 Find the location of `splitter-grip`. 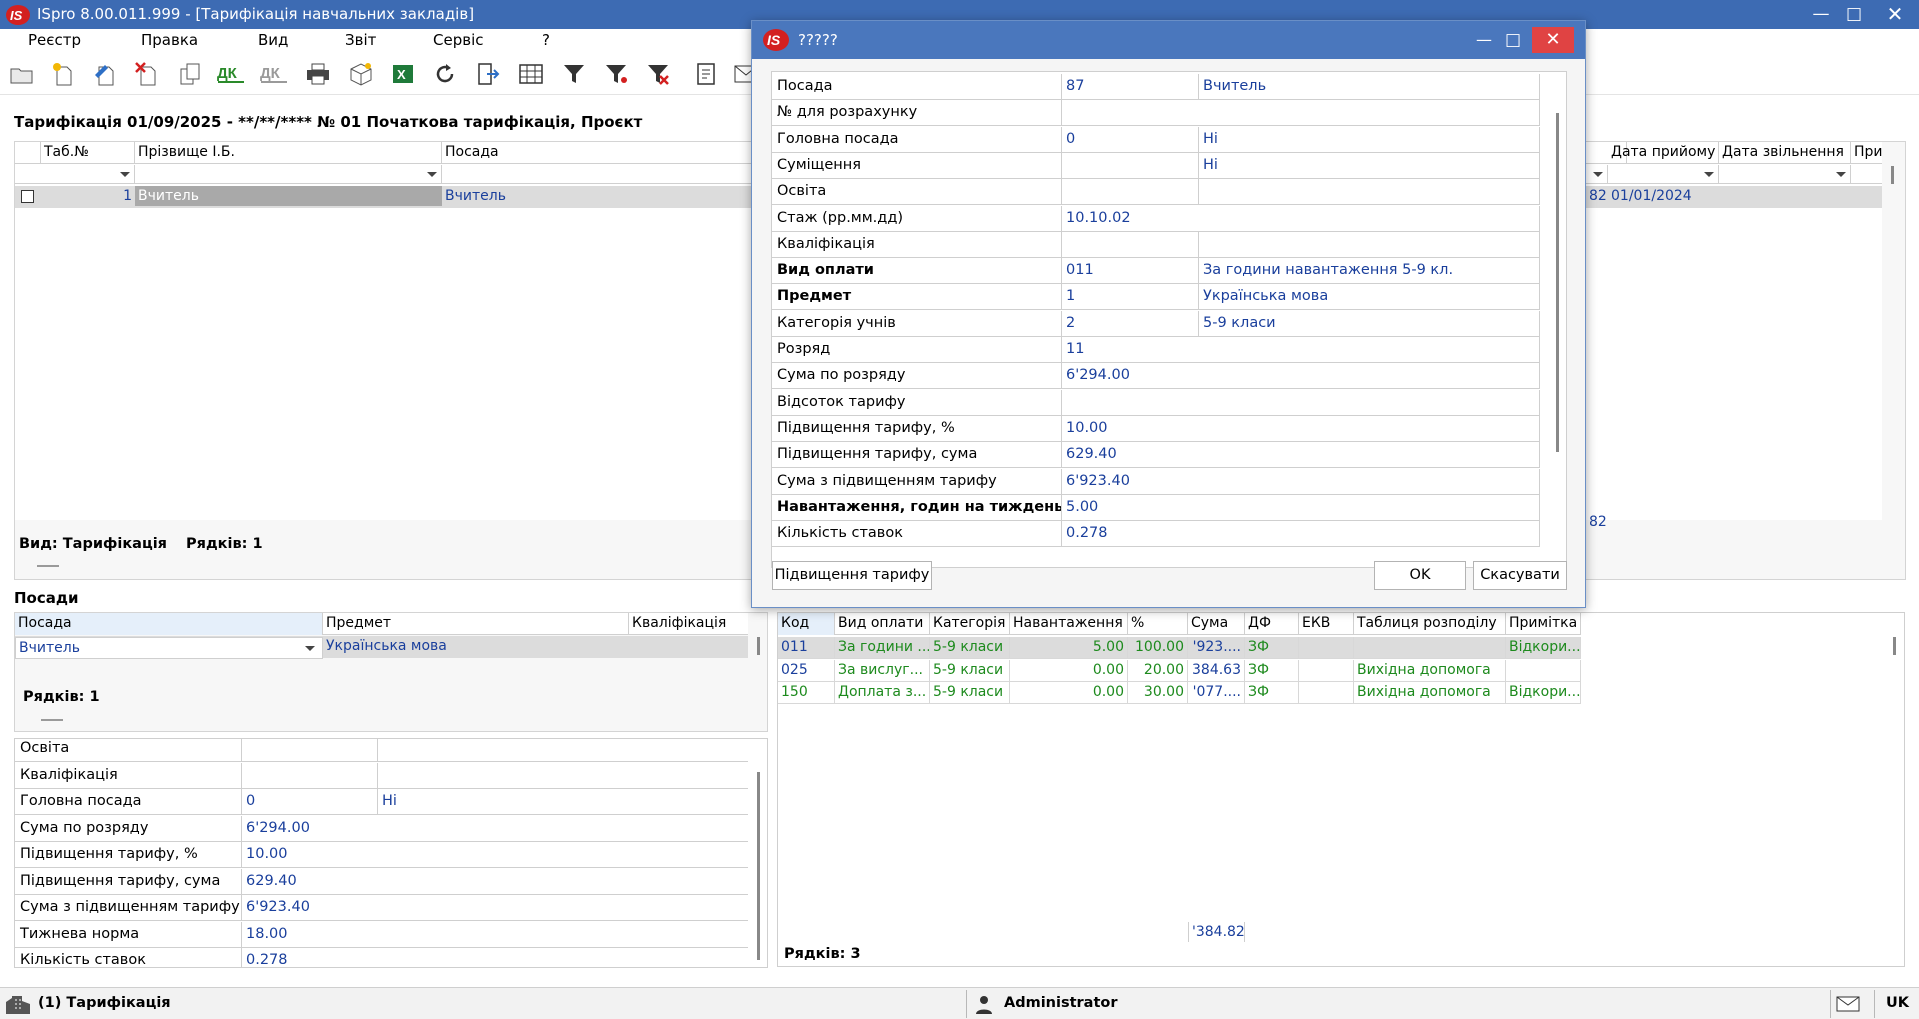

splitter-grip is located at coordinates (48, 566).